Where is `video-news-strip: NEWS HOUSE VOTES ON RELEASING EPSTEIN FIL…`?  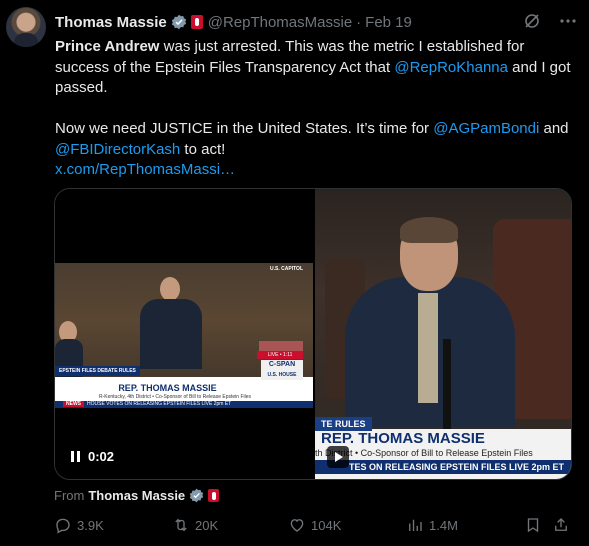
video-news-strip: NEWS HOUSE VOTES ON RELEASING EPSTEIN FIL… is located at coordinates (184, 404).